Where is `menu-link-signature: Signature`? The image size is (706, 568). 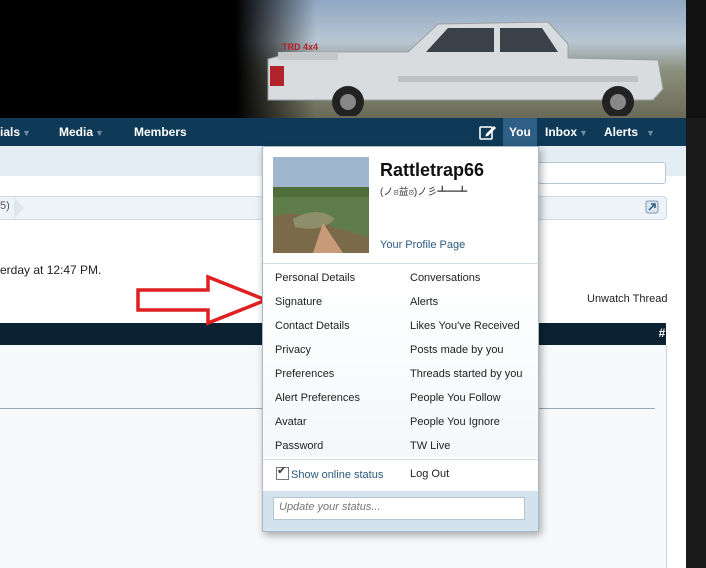
menu-link-signature: Signature is located at coordinates (298, 302).